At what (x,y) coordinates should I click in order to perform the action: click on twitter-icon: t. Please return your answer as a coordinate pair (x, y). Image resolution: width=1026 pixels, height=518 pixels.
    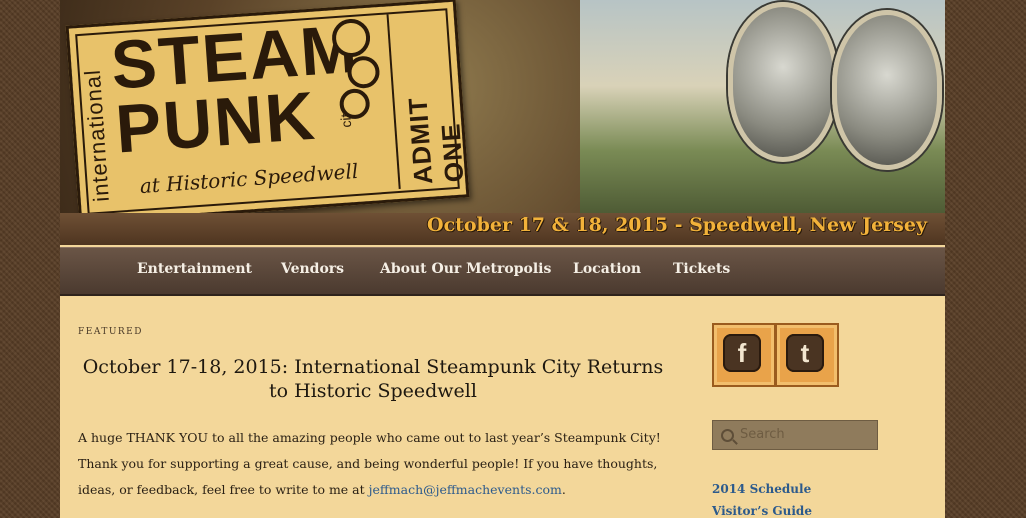
    Looking at the image, I should click on (805, 353).